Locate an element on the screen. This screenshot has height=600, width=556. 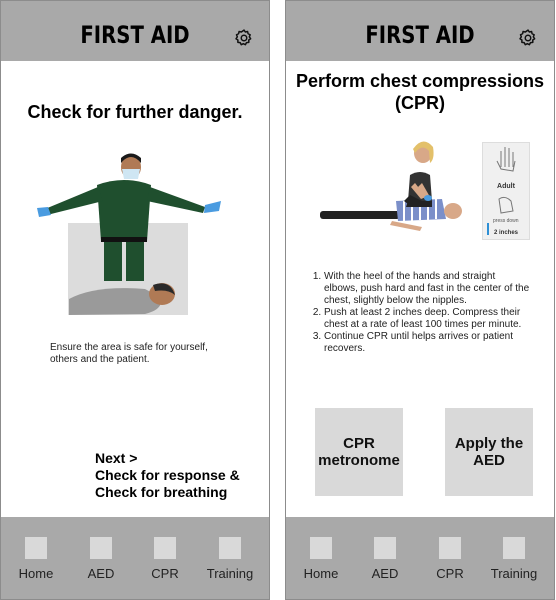
next-label: Next > is located at coordinates (116, 458).